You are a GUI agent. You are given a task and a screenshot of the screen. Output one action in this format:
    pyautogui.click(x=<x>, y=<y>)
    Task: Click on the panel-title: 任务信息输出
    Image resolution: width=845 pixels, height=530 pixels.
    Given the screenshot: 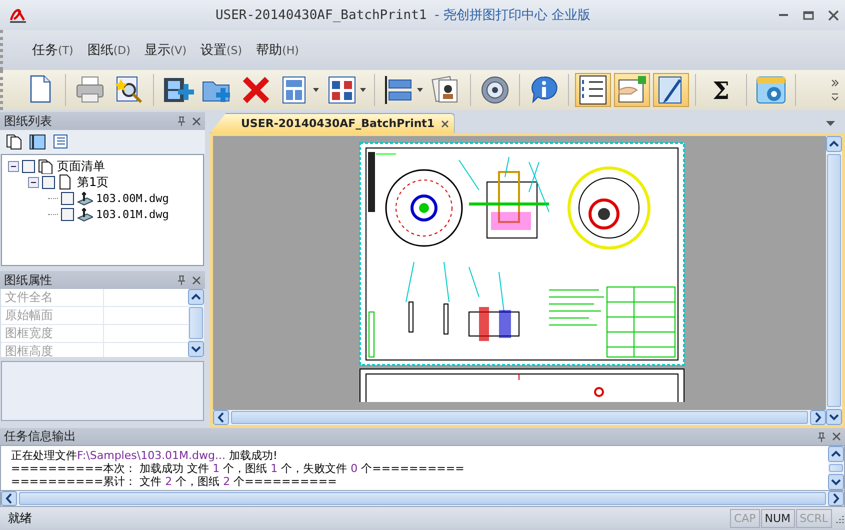 What is the action you would take?
    pyautogui.click(x=40, y=436)
    